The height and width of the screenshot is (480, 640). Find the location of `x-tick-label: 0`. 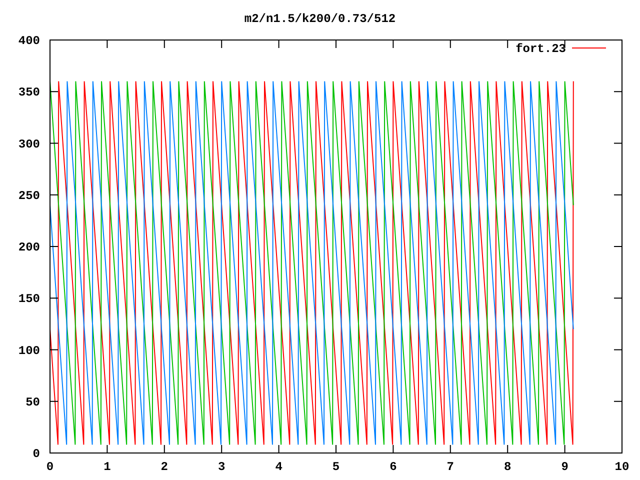

x-tick-label: 0 is located at coordinates (50, 467).